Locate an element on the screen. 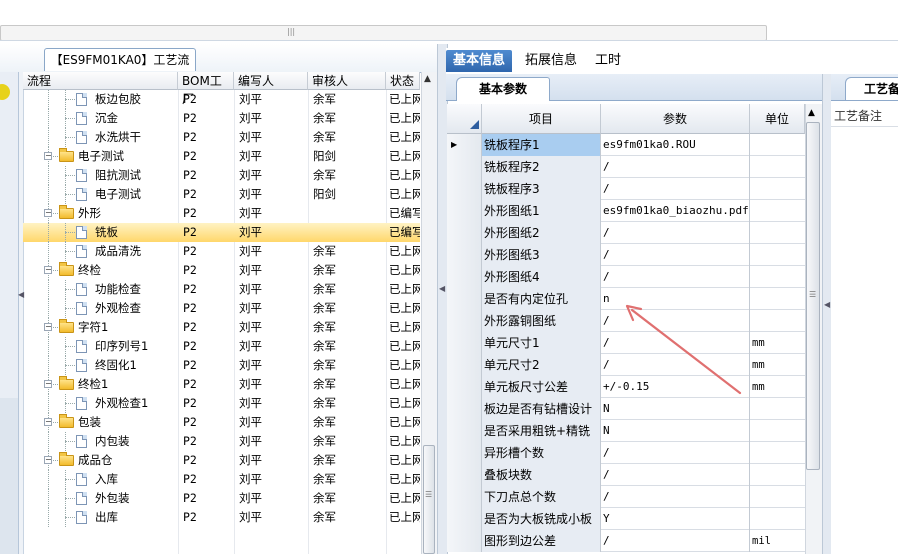 The image size is (898, 554). parameter-row: 单元尺寸1/mm is located at coordinates (626, 343).